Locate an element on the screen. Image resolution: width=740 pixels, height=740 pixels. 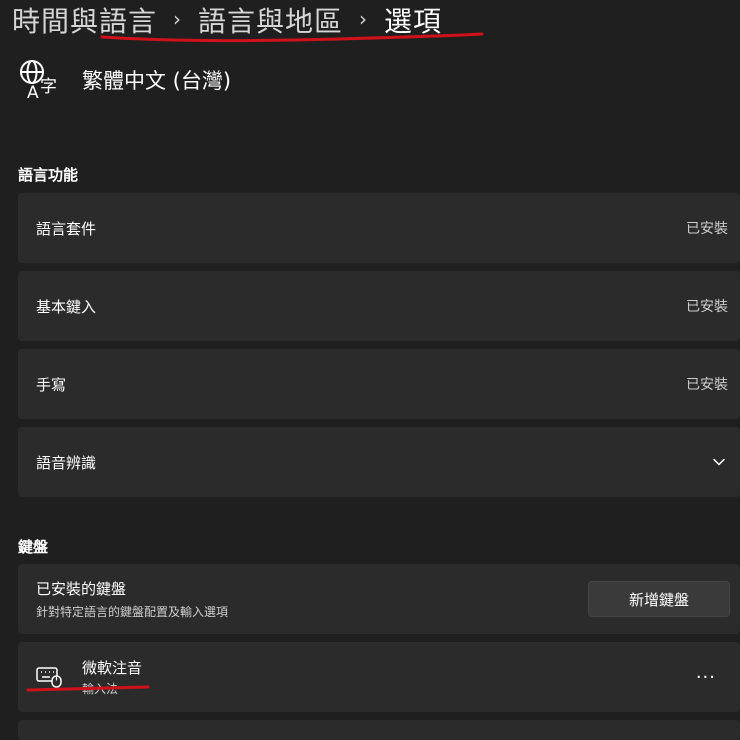
feature-label: 語音辨識 is located at coordinates (66, 462).